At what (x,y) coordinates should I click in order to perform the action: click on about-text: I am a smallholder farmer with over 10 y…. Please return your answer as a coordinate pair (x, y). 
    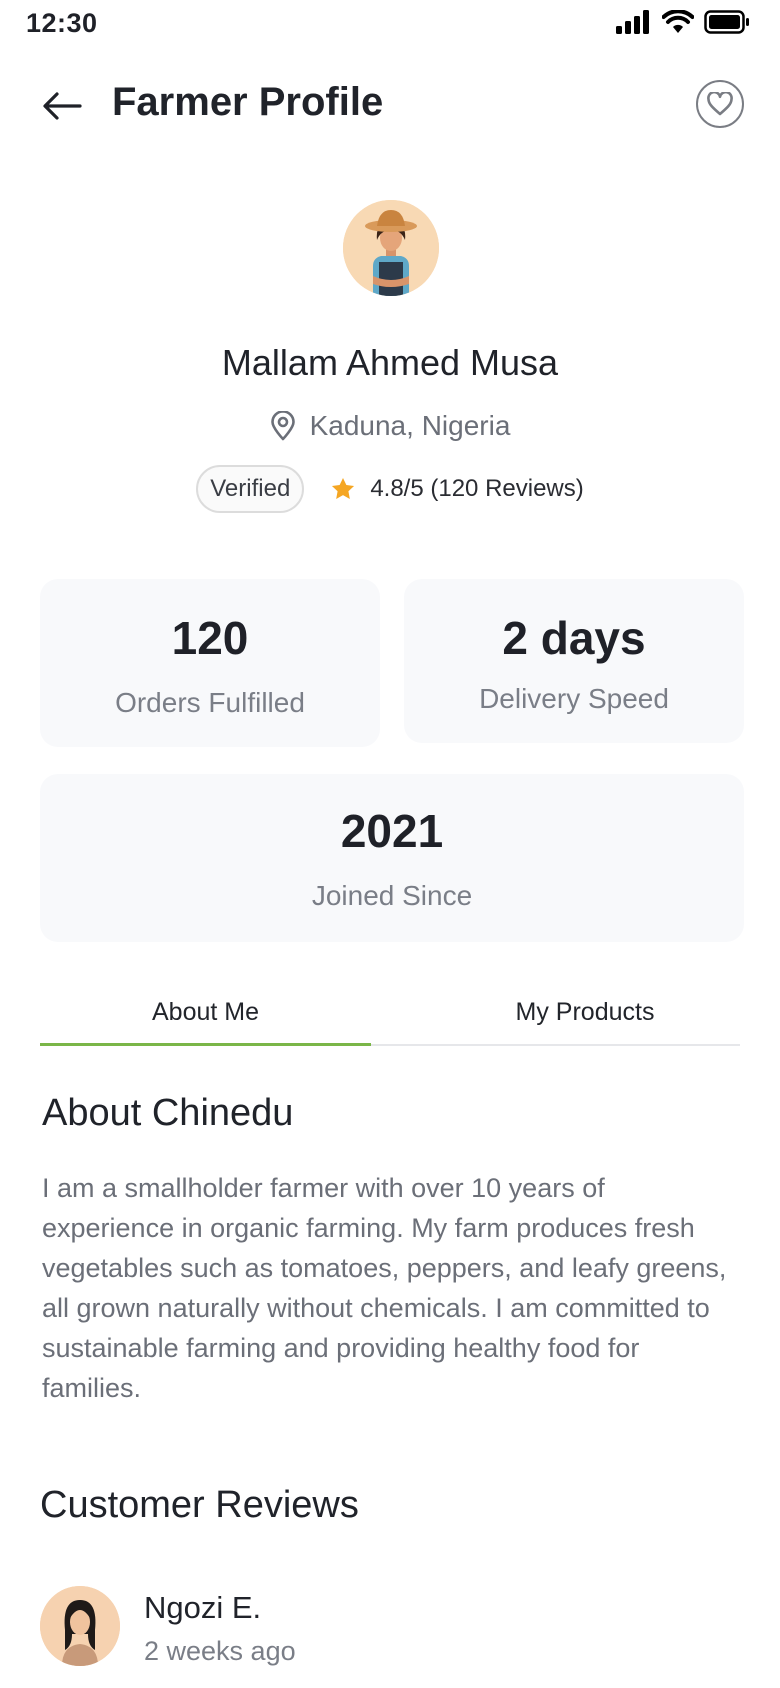
    Looking at the image, I should click on (384, 1288).